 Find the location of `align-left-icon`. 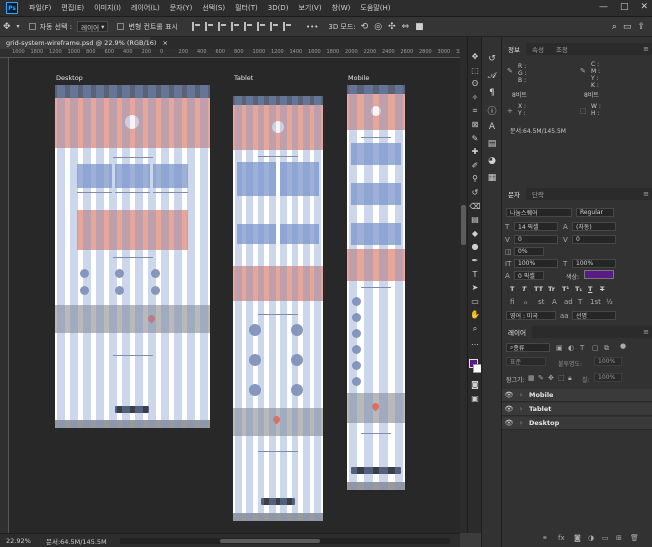

align-left-icon is located at coordinates (196, 26).